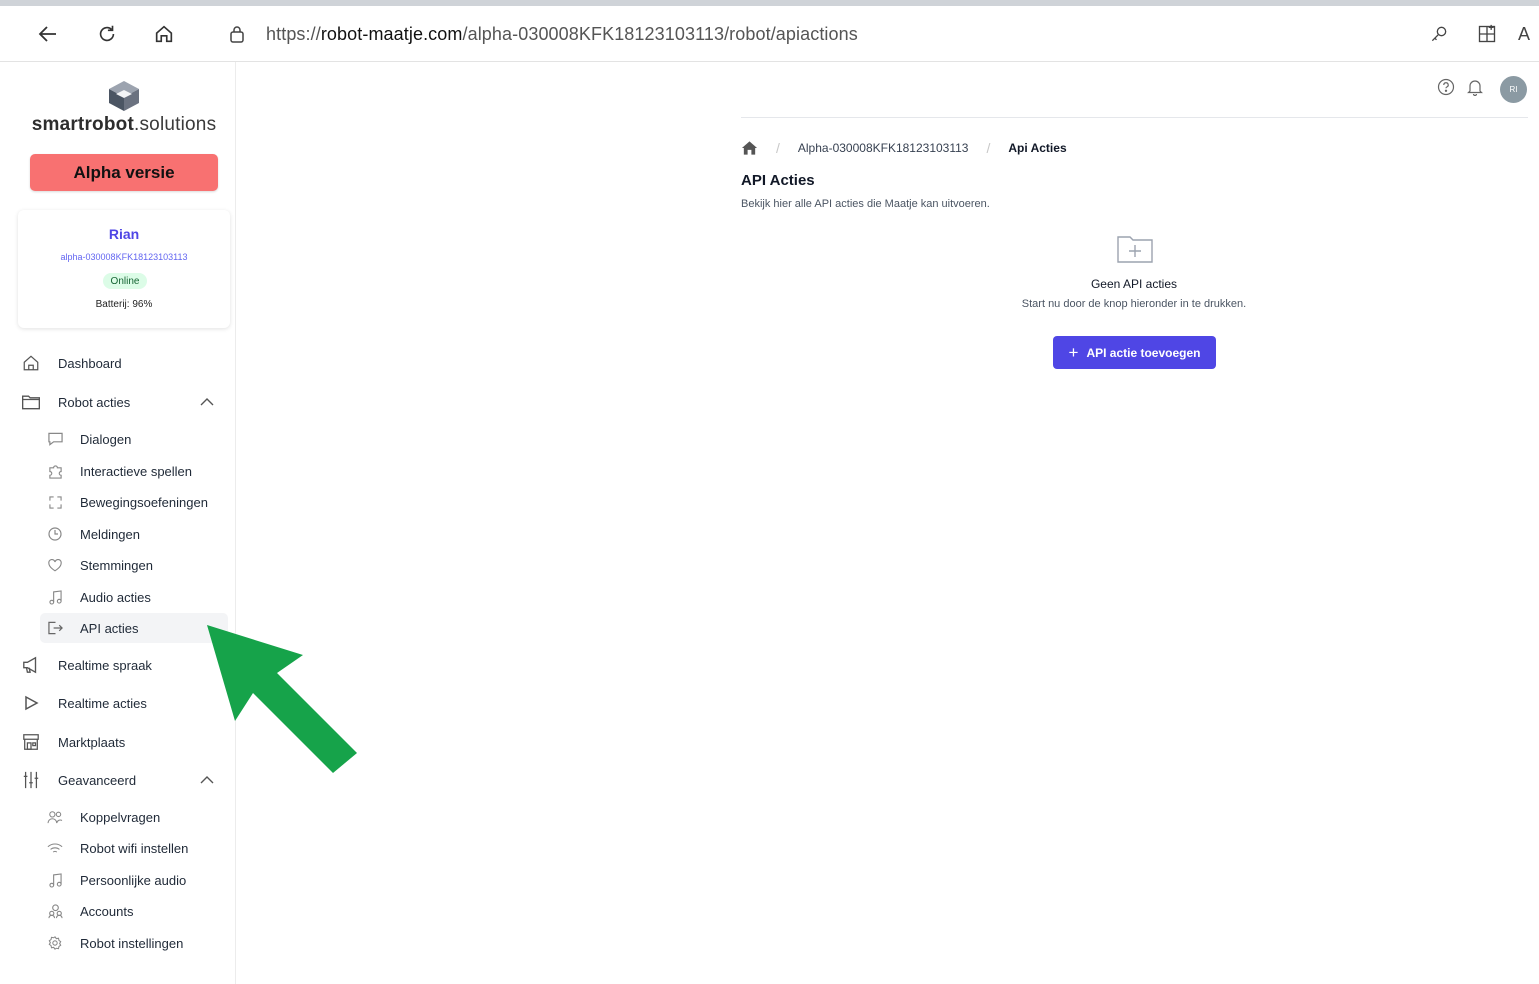 The image size is (1539, 984). I want to click on sidebar-item-persoonlijke-audio: Persoonlijke audio, so click(134, 880).